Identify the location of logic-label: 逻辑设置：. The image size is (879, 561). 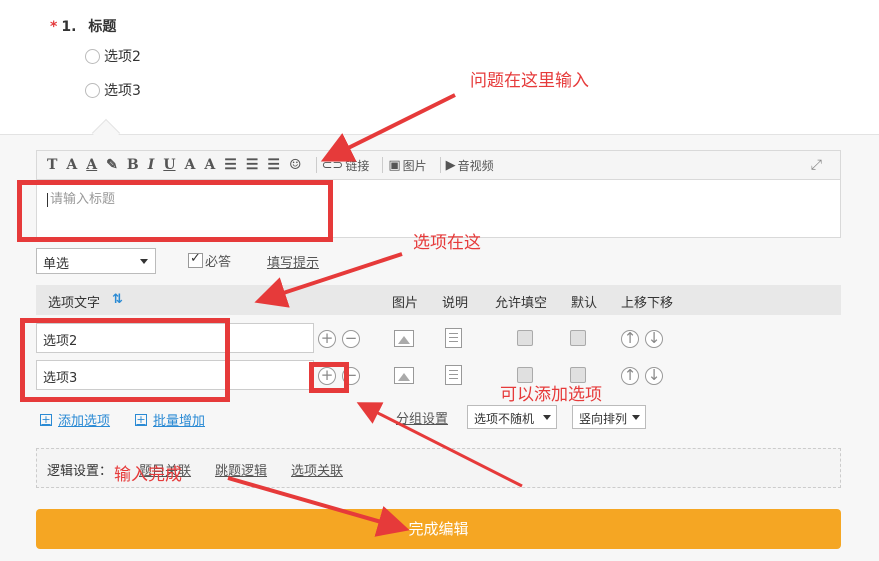
(80, 471).